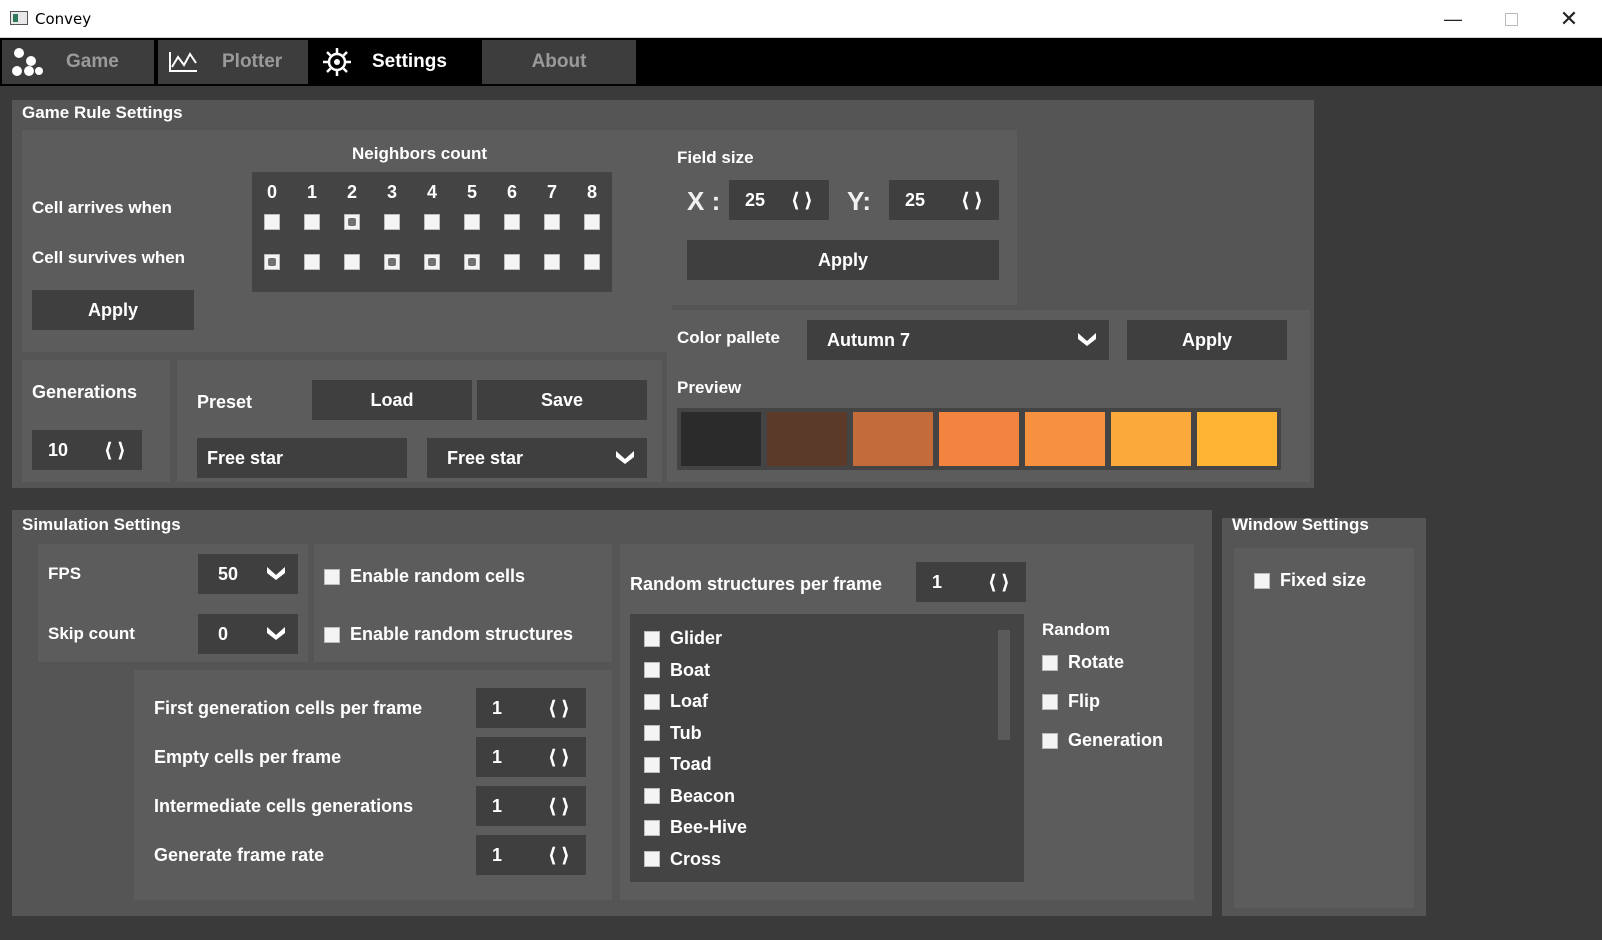 The width and height of the screenshot is (1602, 940). Describe the element at coordinates (709, 827) in the screenshot. I see `structure-label: Bee-Hive` at that location.